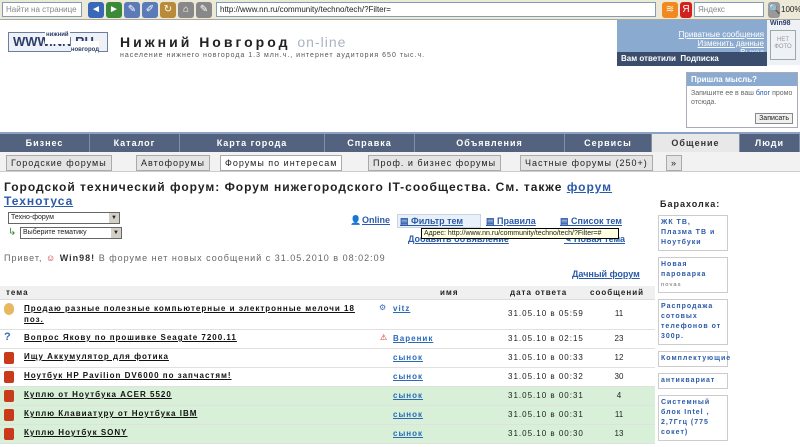 This screenshot has height=447, width=800. I want to click on topic-title: Ищу Аккумулятор для фотика, so click(96, 356).